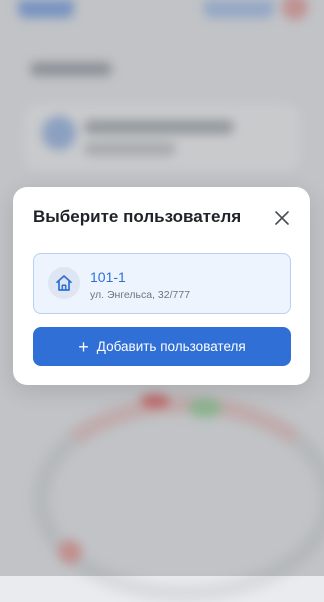 This screenshot has width=324, height=602. I want to click on close-icon, so click(282, 218).